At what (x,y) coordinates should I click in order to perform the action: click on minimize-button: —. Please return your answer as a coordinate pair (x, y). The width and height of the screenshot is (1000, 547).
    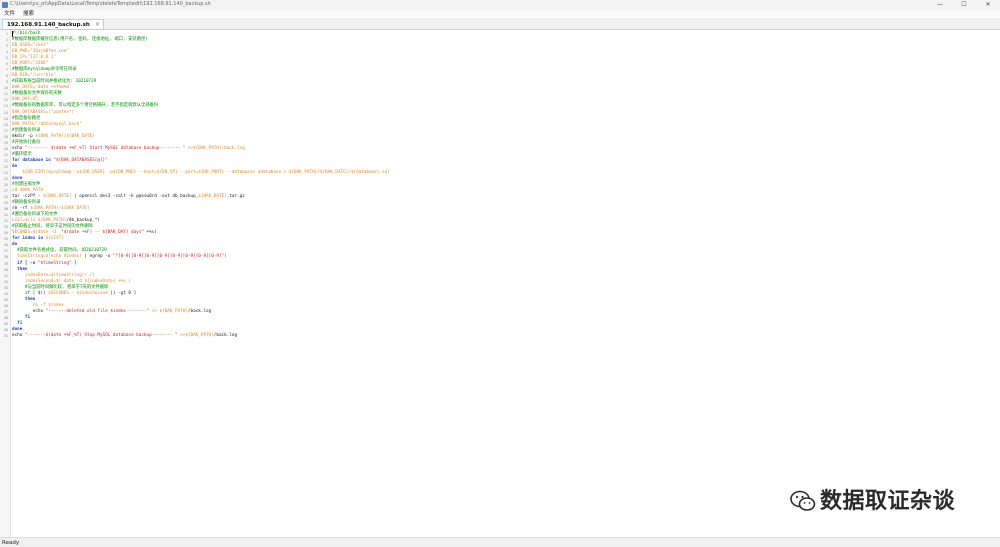
    Looking at the image, I should click on (940, 5).